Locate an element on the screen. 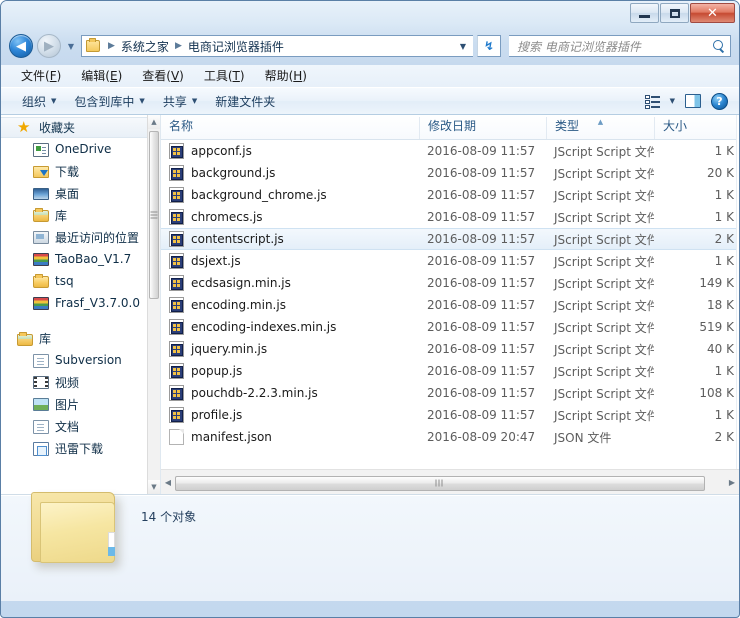 The height and width of the screenshot is (618, 740). maximize-button is located at coordinates (674, 13).